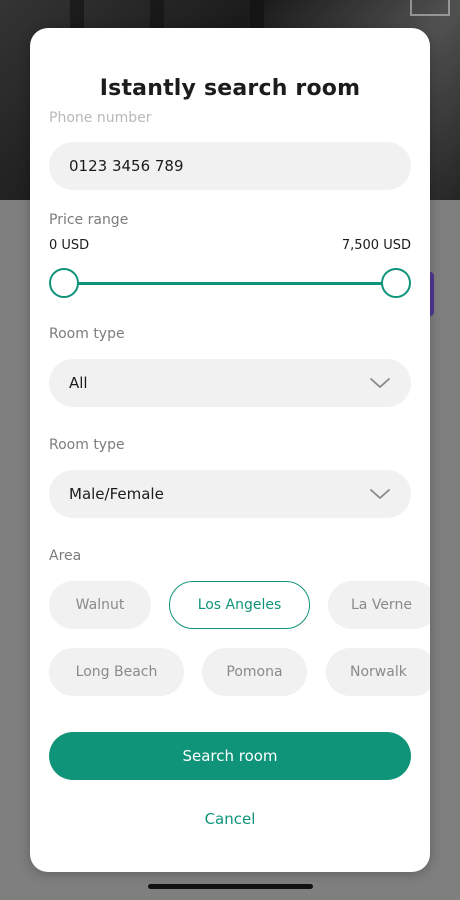  Describe the element at coordinates (100, 118) in the screenshot. I see `phone-label: Phone number` at that location.